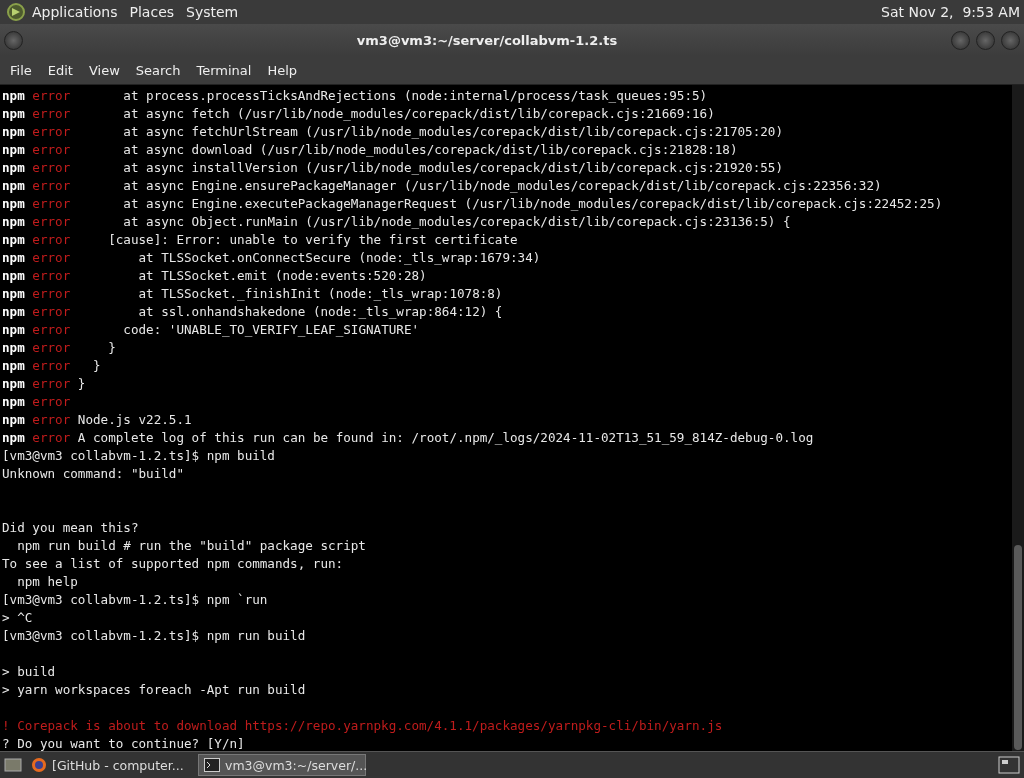  Describe the element at coordinates (21, 70) in the screenshot. I see `menu-item: File` at that location.